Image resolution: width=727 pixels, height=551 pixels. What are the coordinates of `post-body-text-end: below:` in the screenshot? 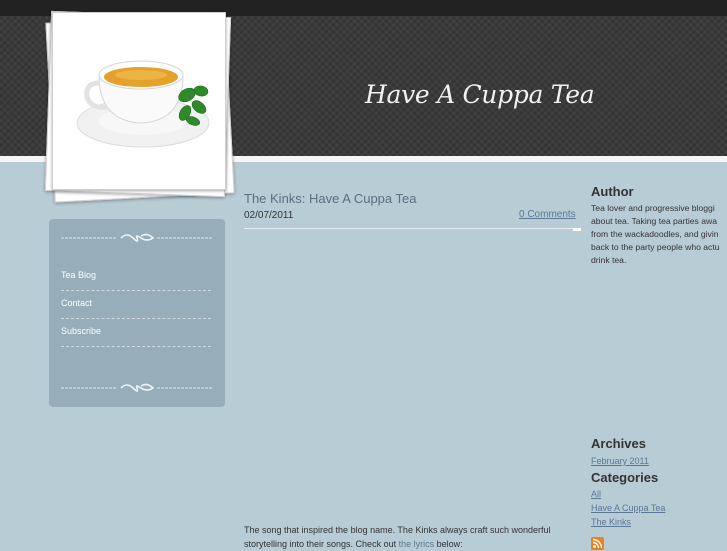 It's located at (448, 544).